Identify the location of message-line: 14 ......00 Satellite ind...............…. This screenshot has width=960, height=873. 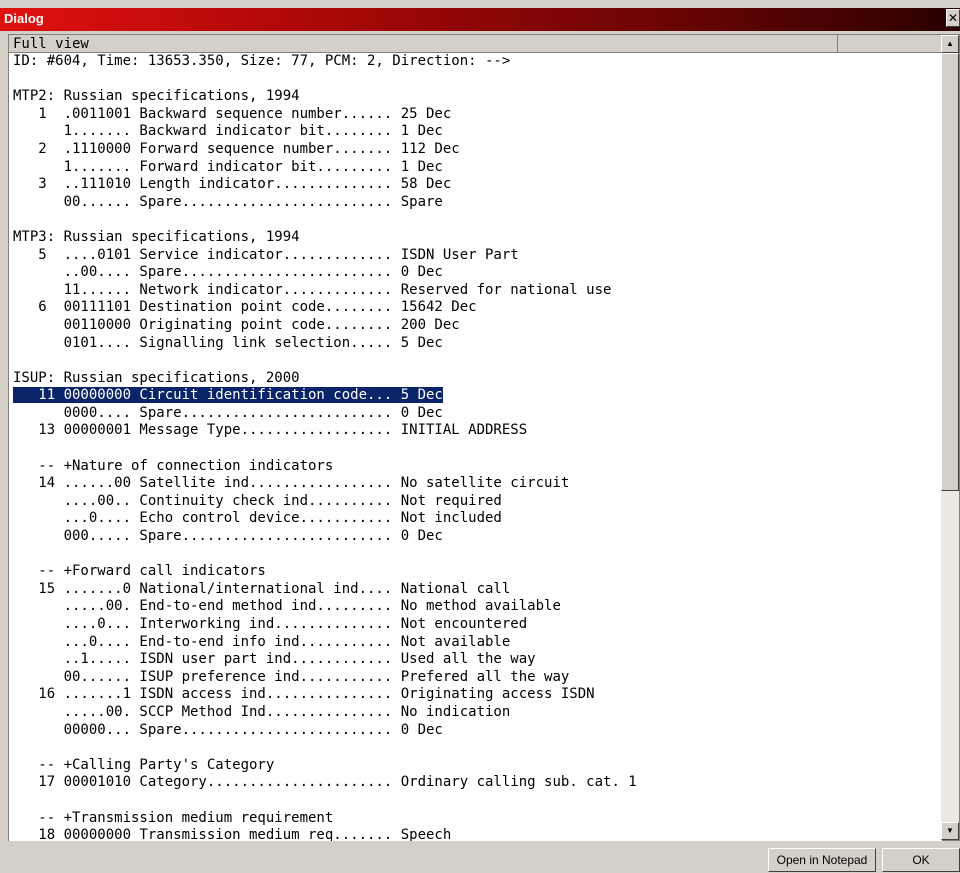
(475, 484).